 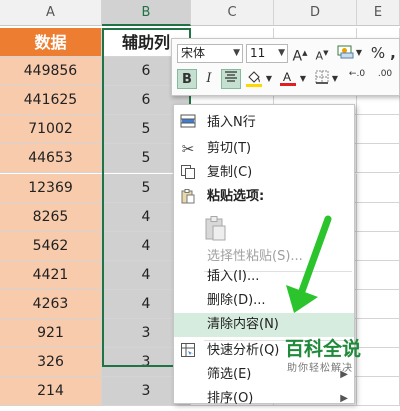 What do you see at coordinates (231, 122) in the screenshot?
I see `menu-item-label: 插入N行` at bounding box center [231, 122].